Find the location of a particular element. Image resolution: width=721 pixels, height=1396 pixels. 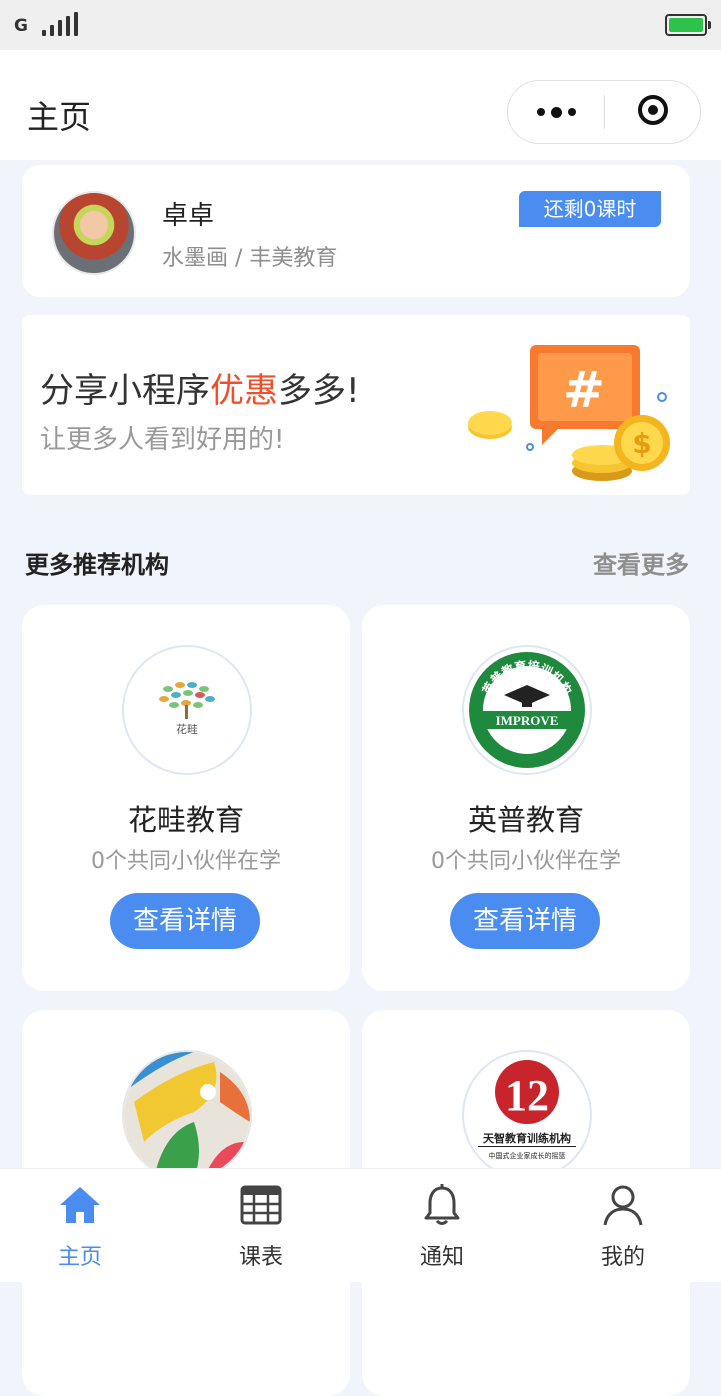

org-logo-band: IMPROVE is located at coordinates (527, 720).